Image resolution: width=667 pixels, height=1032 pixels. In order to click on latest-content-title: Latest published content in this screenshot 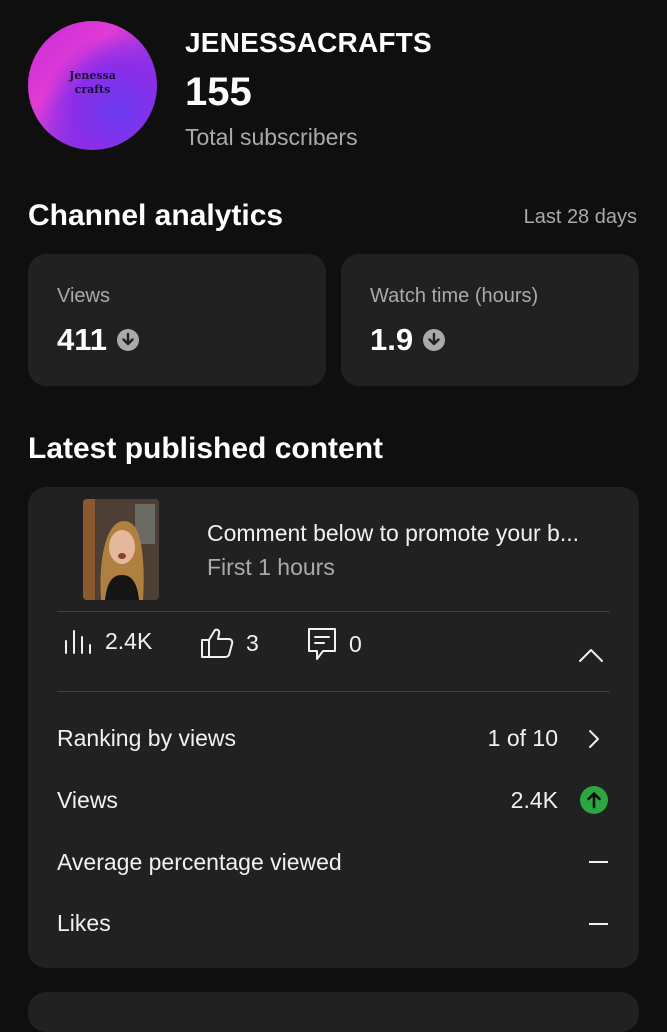, I will do `click(206, 448)`.